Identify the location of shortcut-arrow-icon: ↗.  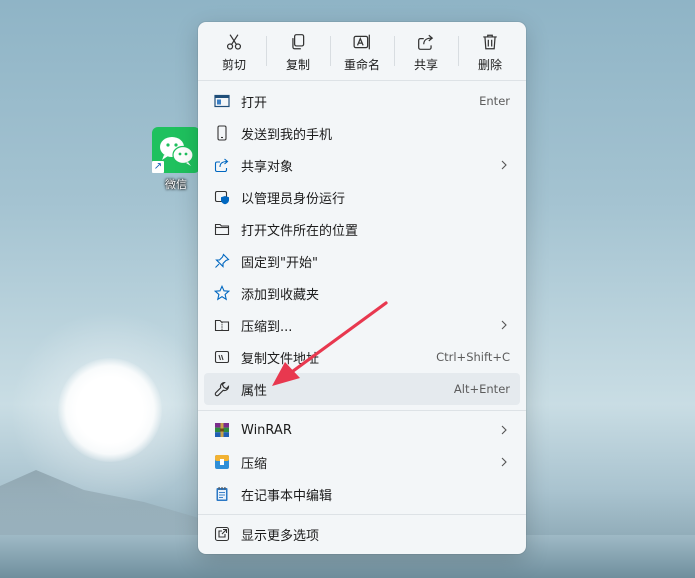
(158, 167).